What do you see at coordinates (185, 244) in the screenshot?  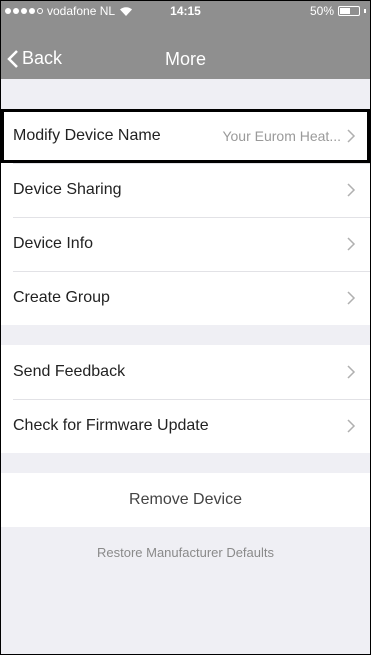 I see `device-info-row: Device Info` at bounding box center [185, 244].